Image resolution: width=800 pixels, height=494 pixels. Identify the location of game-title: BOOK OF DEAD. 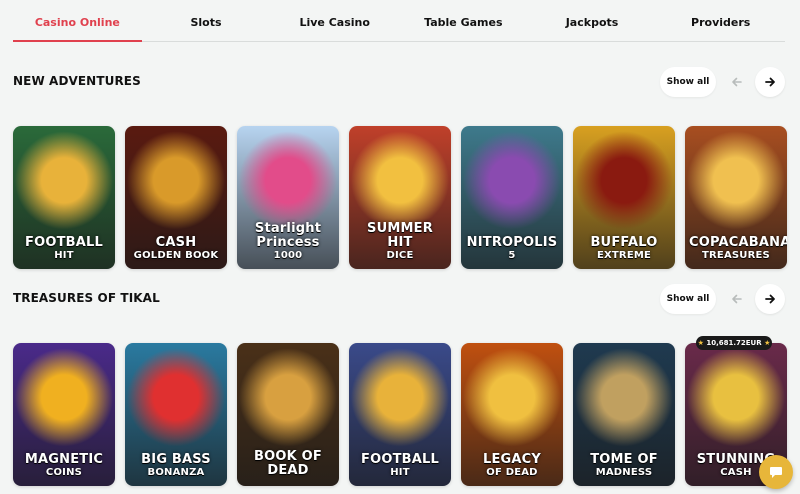
(288, 463).